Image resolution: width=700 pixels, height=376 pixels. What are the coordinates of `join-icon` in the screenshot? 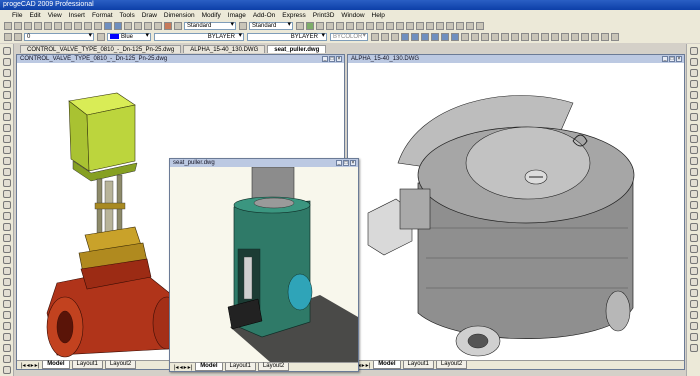 It's located at (694, 194).